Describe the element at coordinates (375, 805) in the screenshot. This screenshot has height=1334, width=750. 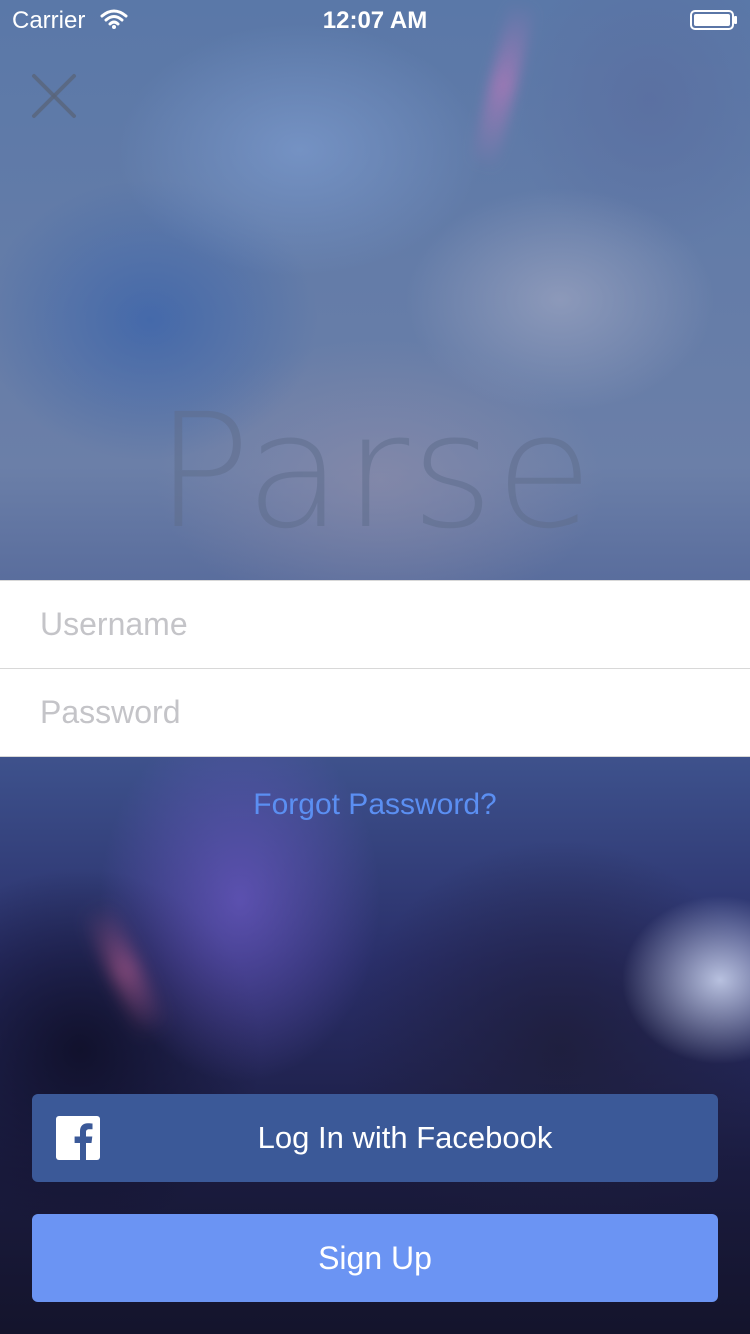
I see `forgot-password-link: Forgot Password?` at that location.